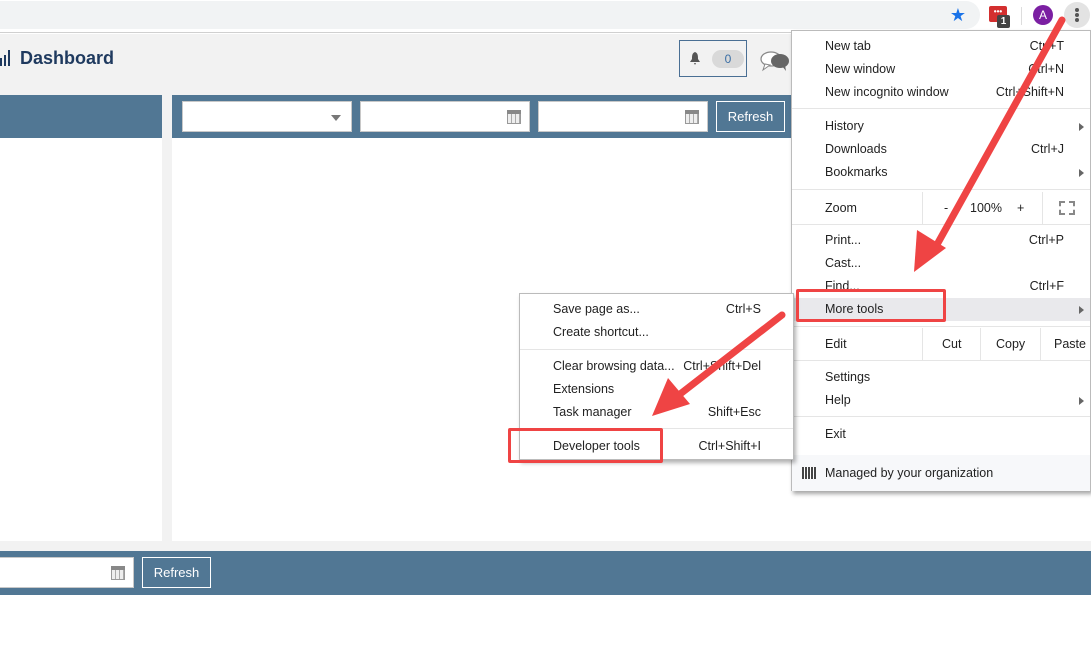 The width and height of the screenshot is (1091, 654). What do you see at coordinates (848, 377) in the screenshot?
I see `menu-label: Settings` at bounding box center [848, 377].